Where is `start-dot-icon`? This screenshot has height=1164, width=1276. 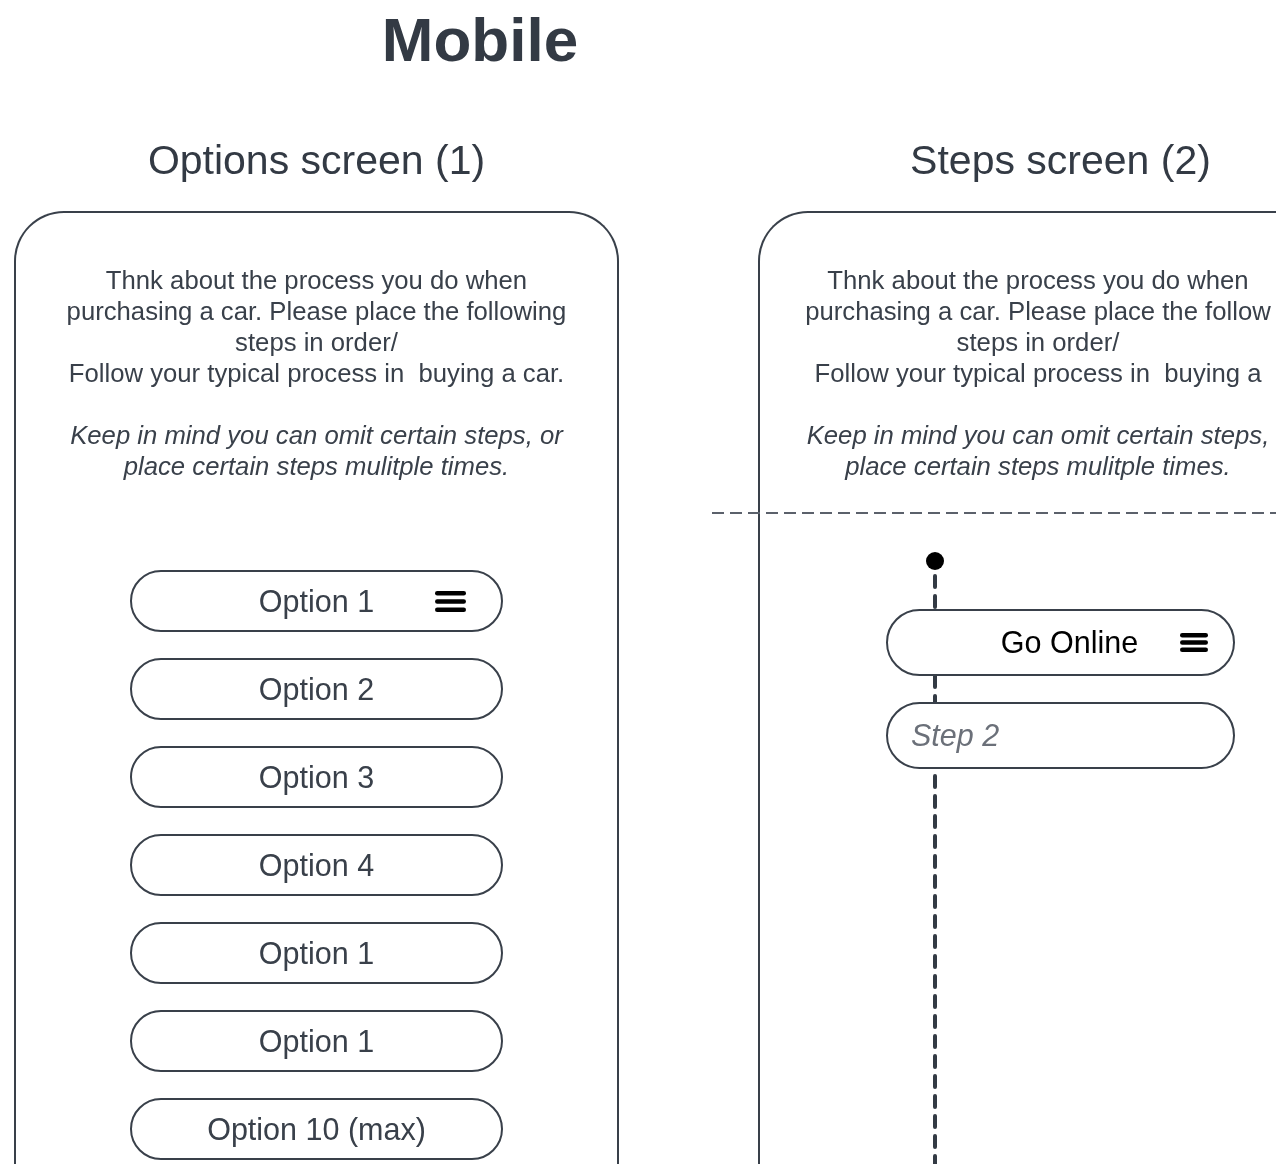 start-dot-icon is located at coordinates (935, 561).